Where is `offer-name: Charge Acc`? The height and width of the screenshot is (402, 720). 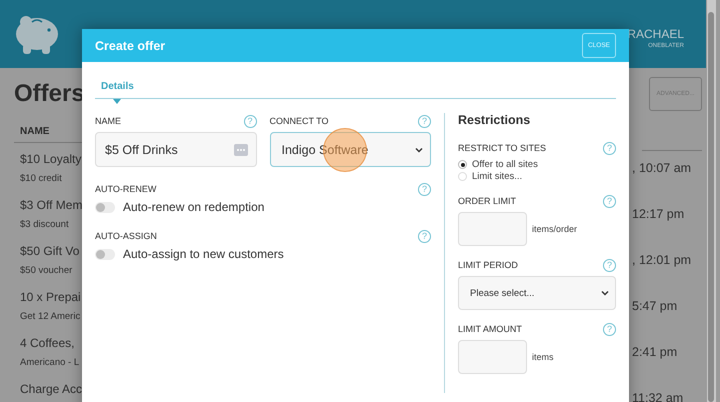
offer-name: Charge Acc is located at coordinates (51, 389).